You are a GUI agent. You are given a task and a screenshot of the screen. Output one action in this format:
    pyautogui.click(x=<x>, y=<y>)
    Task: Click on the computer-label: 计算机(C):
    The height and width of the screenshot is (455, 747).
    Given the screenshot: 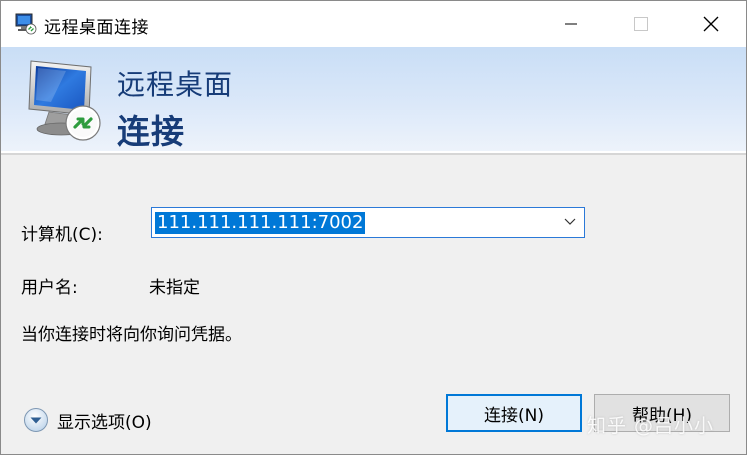 What is the action you would take?
    pyautogui.click(x=62, y=235)
    